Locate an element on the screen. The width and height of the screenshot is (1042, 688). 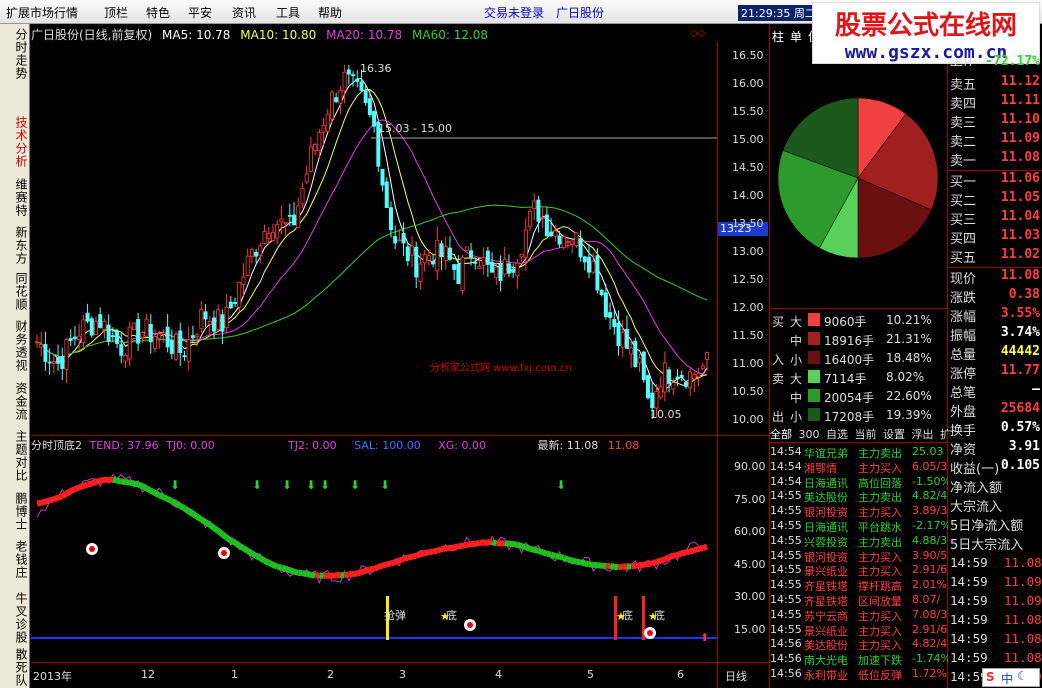
signal-row: 14:56 永利带业 低位反弹 1.72% is located at coordinates (859, 674).